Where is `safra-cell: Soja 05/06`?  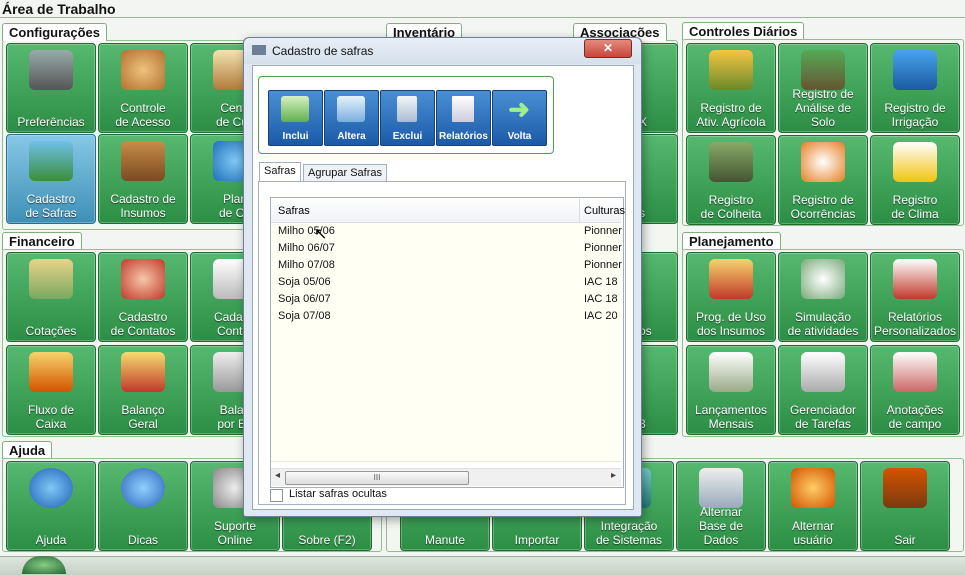
safra-cell: Soja 05/06 is located at coordinates (304, 282).